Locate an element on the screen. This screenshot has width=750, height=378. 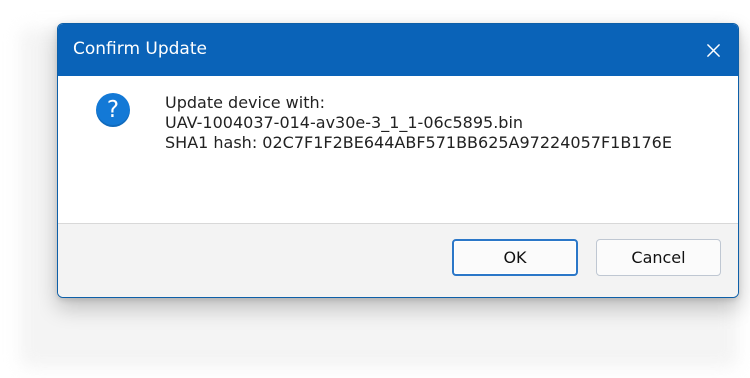
message-line-update-device: Update device with: is located at coordinates (245, 102).